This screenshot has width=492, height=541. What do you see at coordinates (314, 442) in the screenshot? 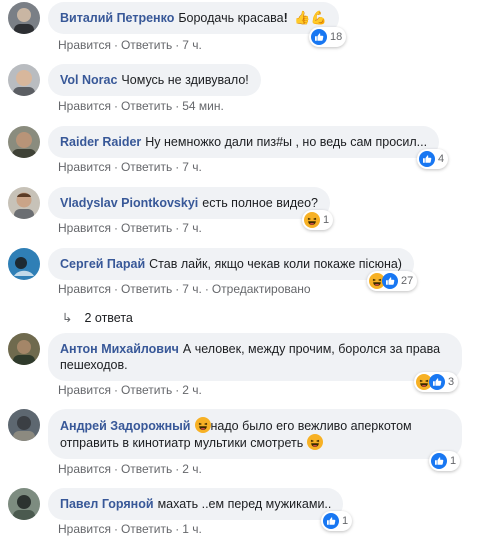
I see `laughing-emoji-icon` at bounding box center [314, 442].